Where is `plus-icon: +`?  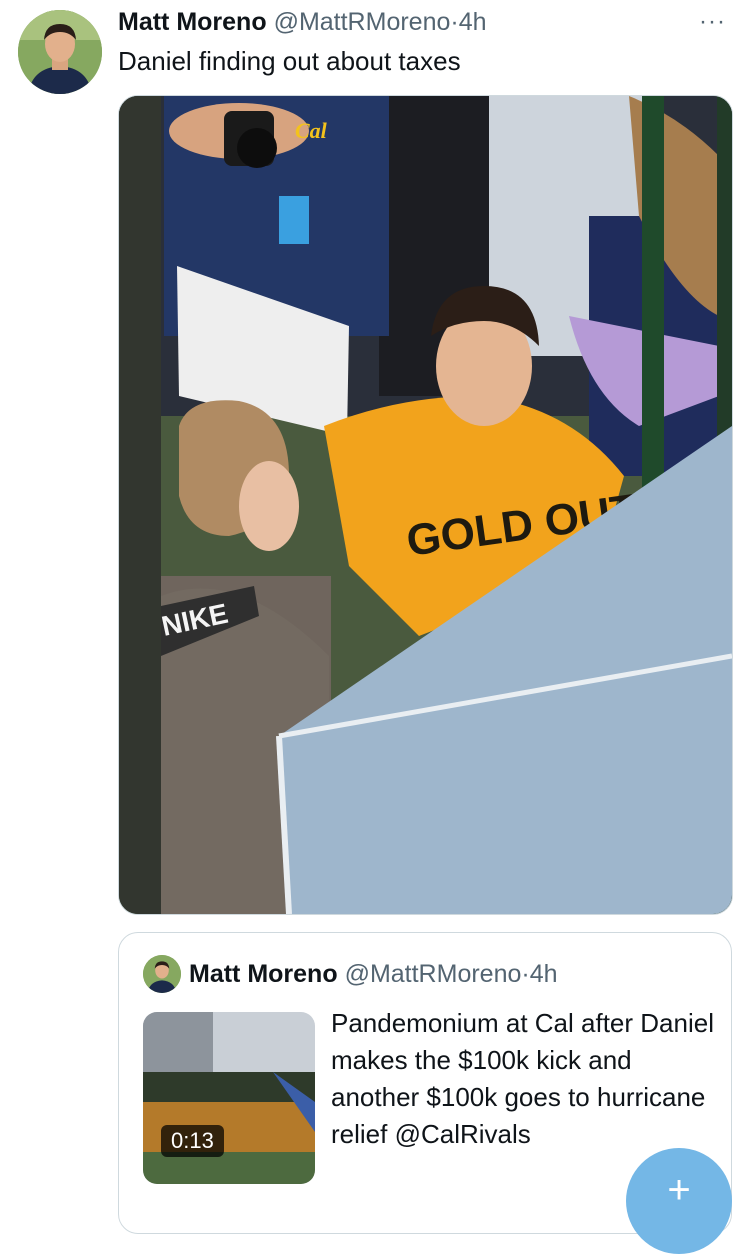
plus-icon: + is located at coordinates (679, 1190).